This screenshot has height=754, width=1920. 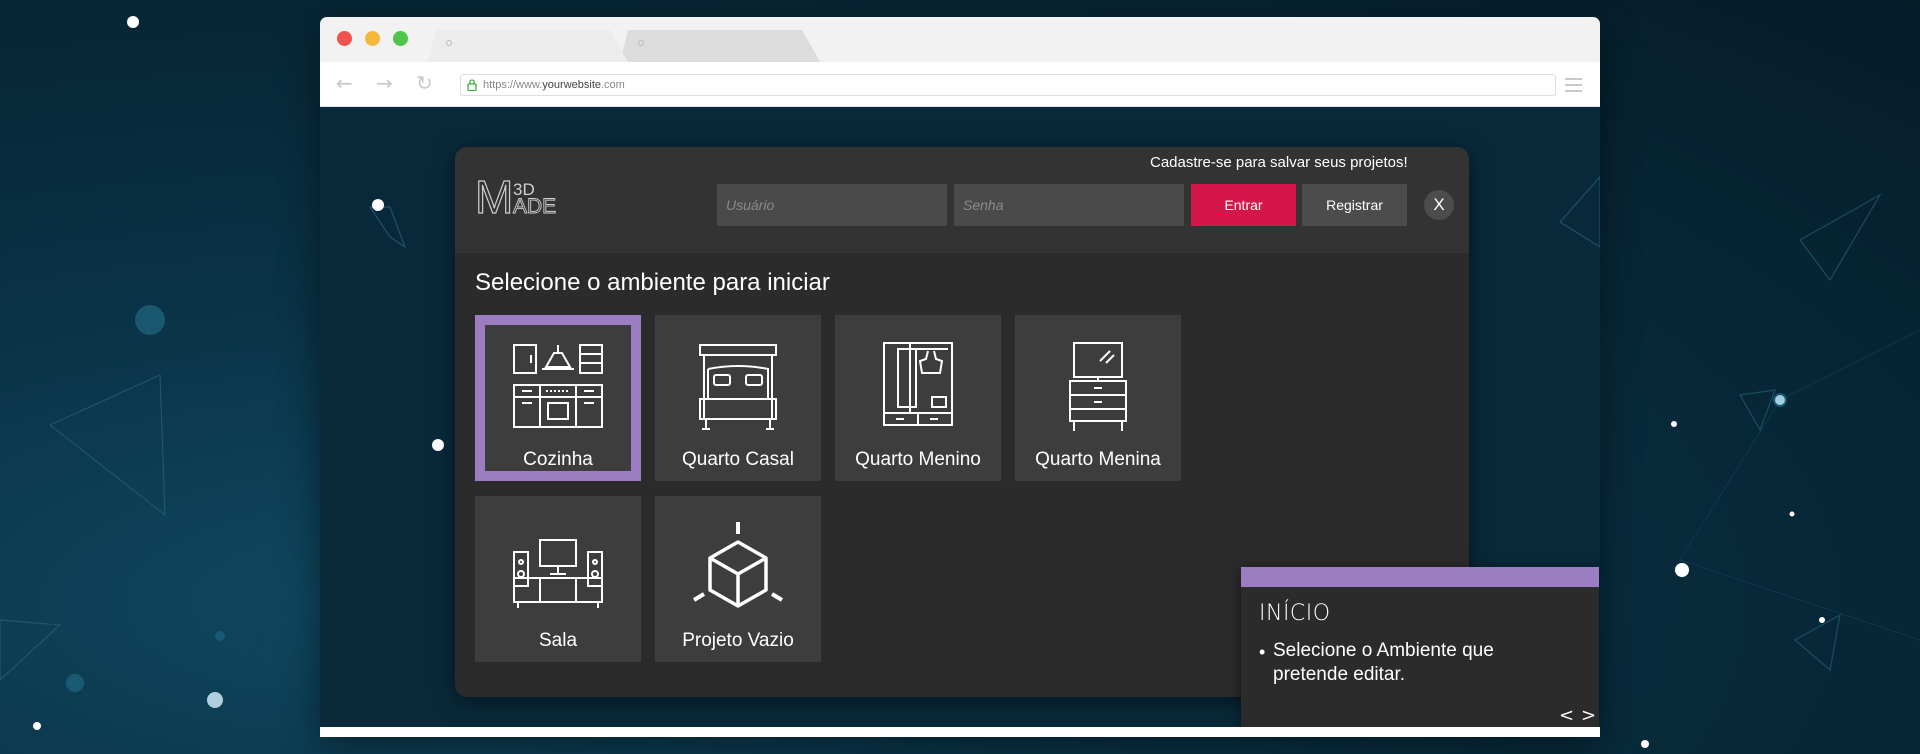 What do you see at coordinates (472, 85) in the screenshot?
I see `lock-icon` at bounding box center [472, 85].